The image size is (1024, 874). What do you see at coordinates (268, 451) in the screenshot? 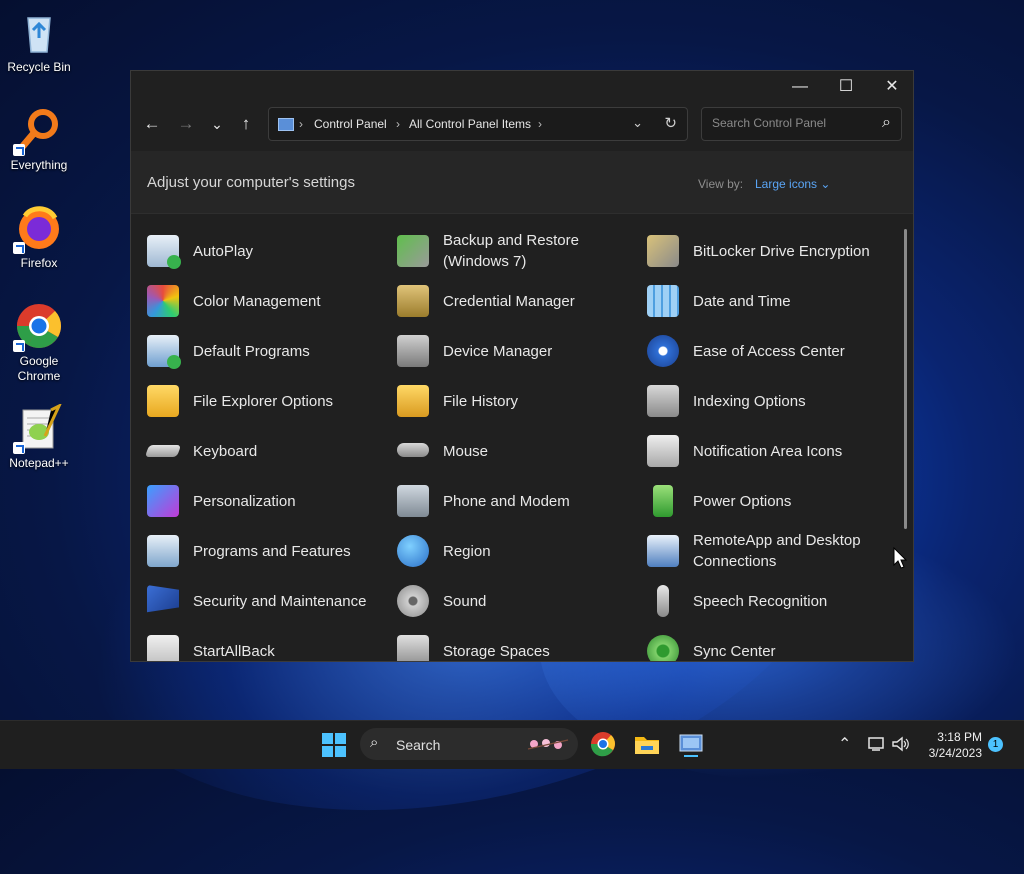
I see `list-item-keyboard: Keyboard` at bounding box center [268, 451].